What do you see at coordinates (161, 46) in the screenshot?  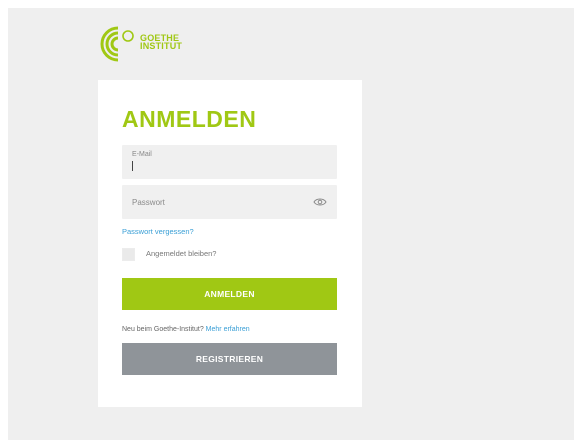 I see `logo-line-2: INSTITUT` at bounding box center [161, 46].